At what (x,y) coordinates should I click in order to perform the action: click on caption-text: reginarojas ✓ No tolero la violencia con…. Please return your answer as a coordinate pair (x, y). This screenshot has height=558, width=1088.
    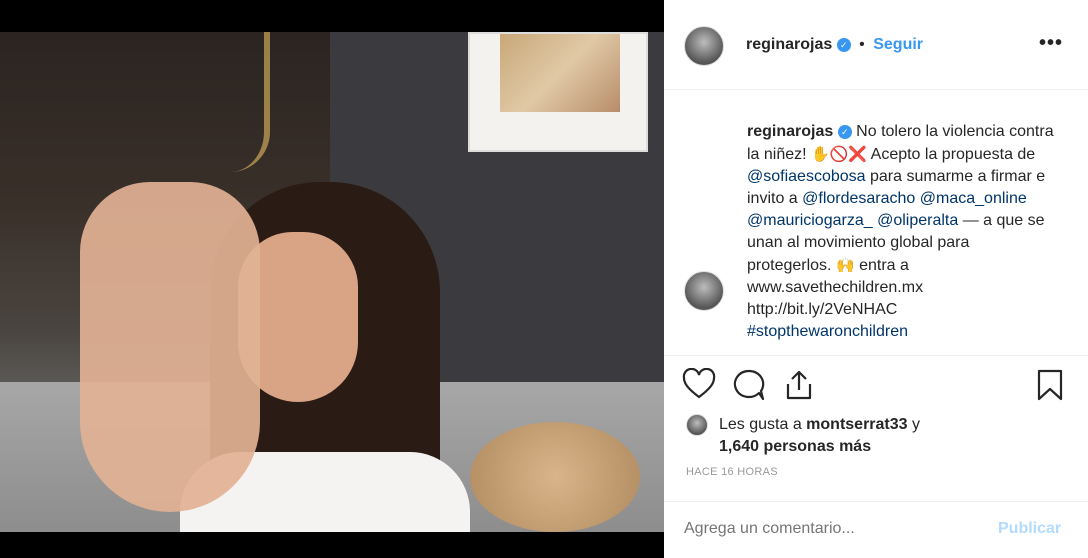
    Looking at the image, I should click on (902, 232).